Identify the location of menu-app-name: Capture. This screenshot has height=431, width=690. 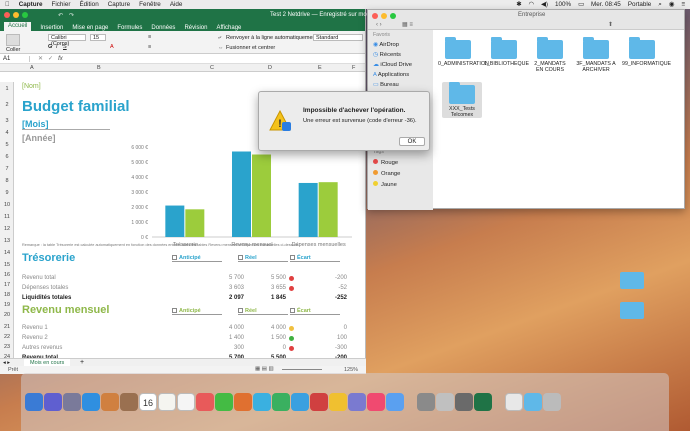
(31, 4).